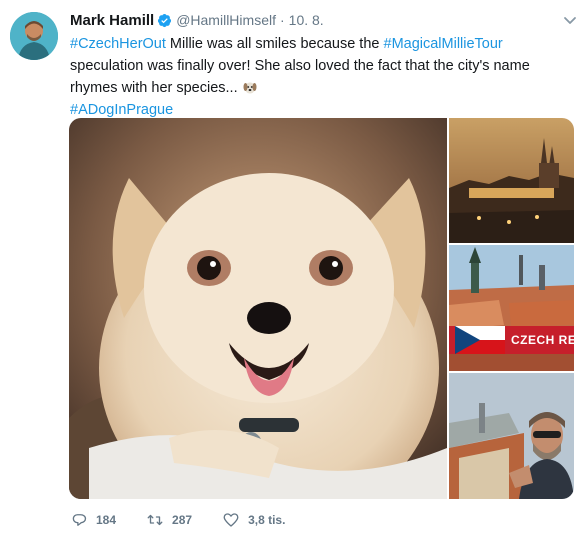 The width and height of the screenshot is (586, 538). I want to click on photo-prague-rooftops: CZECH RE, so click(511, 308).